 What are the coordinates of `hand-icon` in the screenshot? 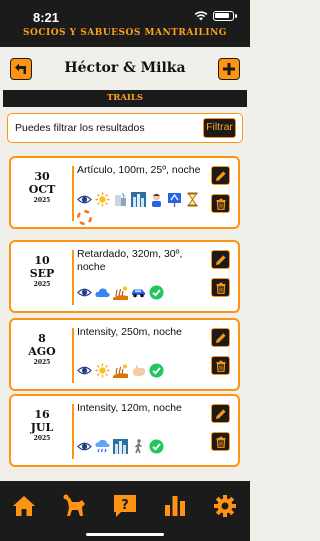 It's located at (138, 370).